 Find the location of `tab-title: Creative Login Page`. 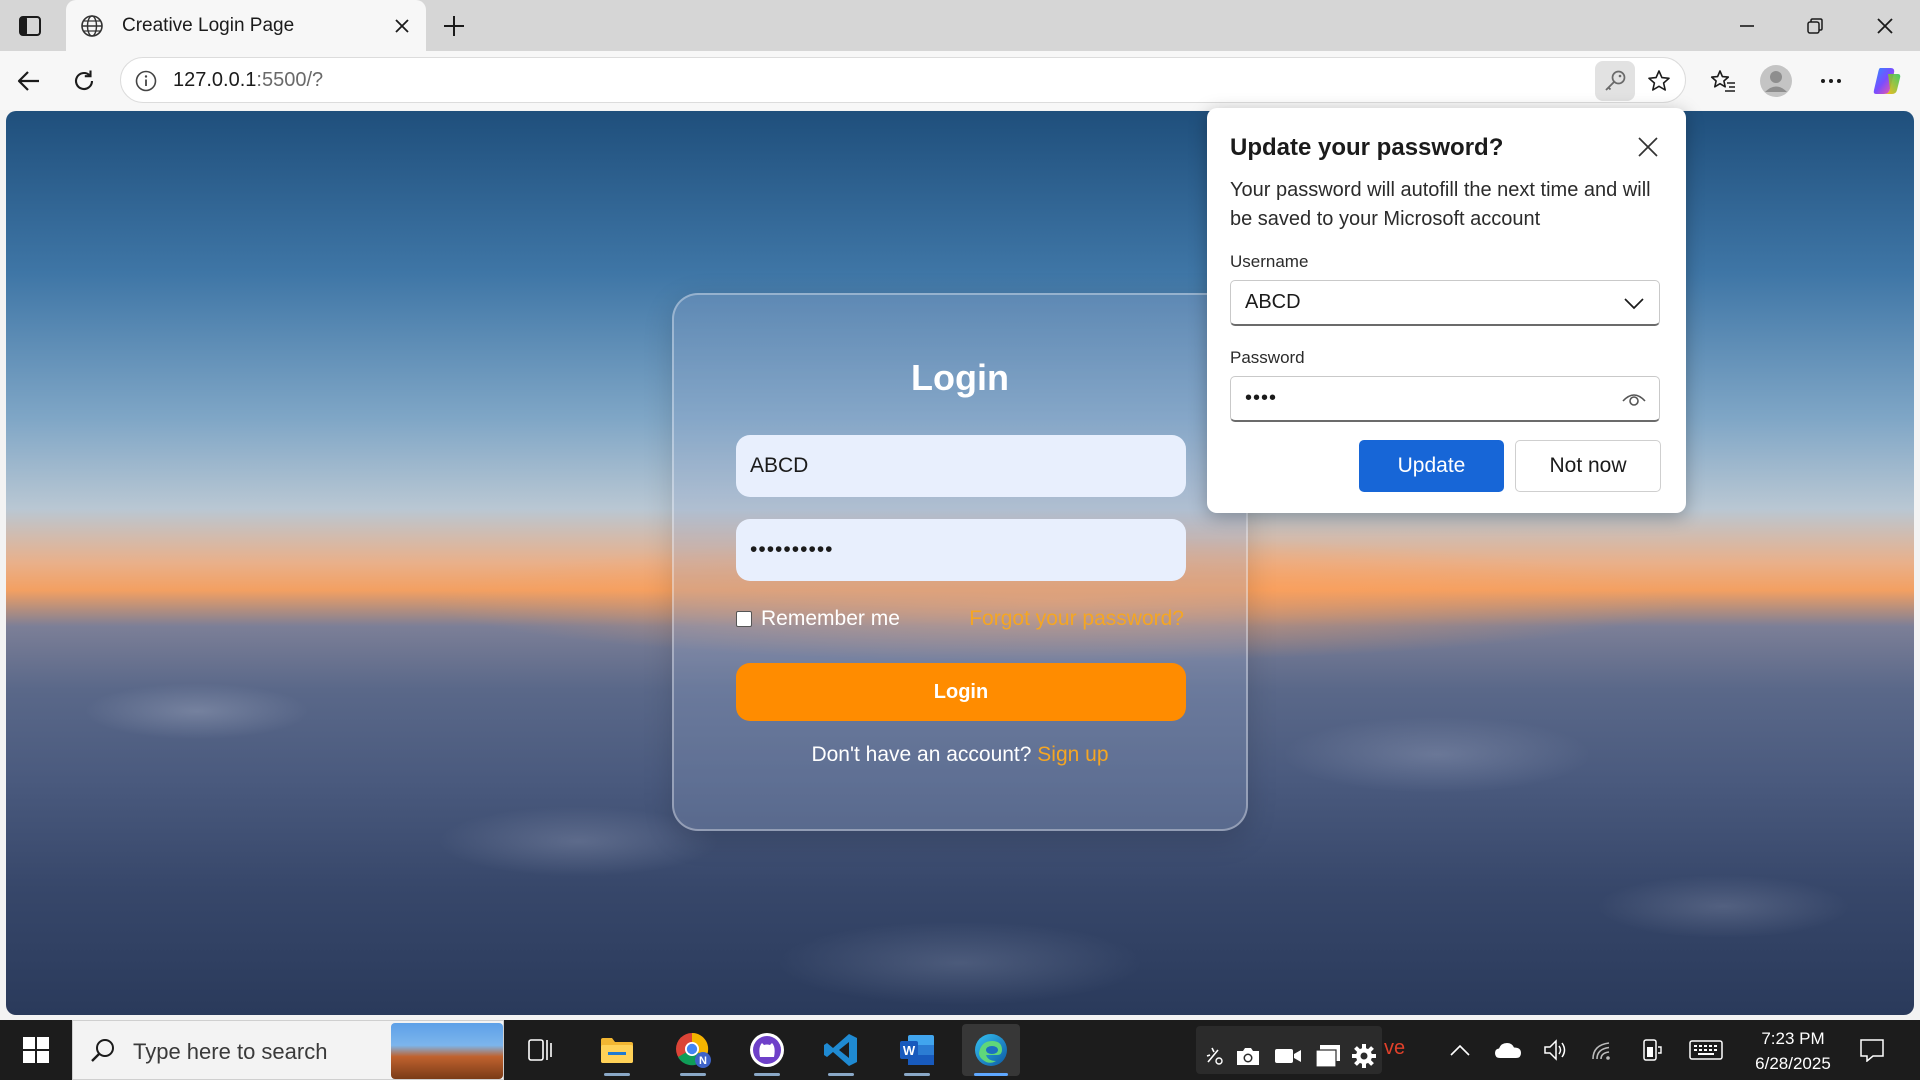

tab-title: Creative Login Page is located at coordinates (208, 25).